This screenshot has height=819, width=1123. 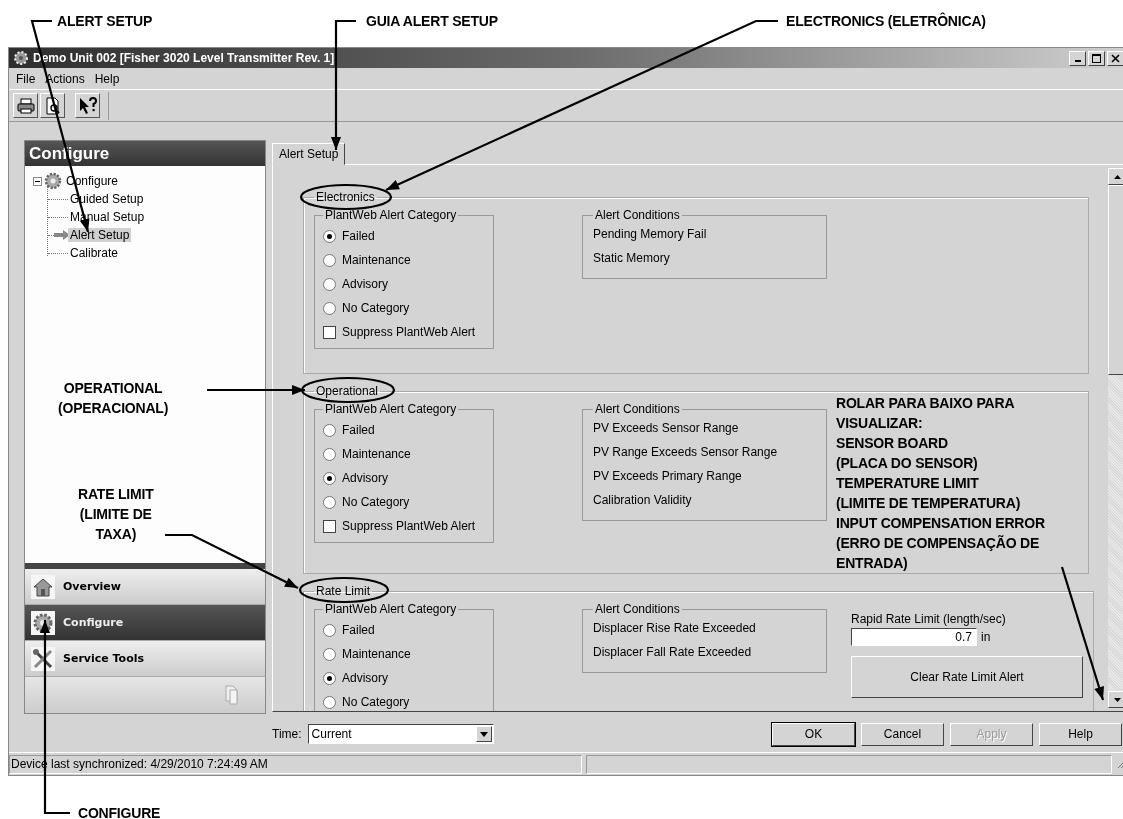 I want to click on time-dropdown: Current, so click(x=400, y=734).